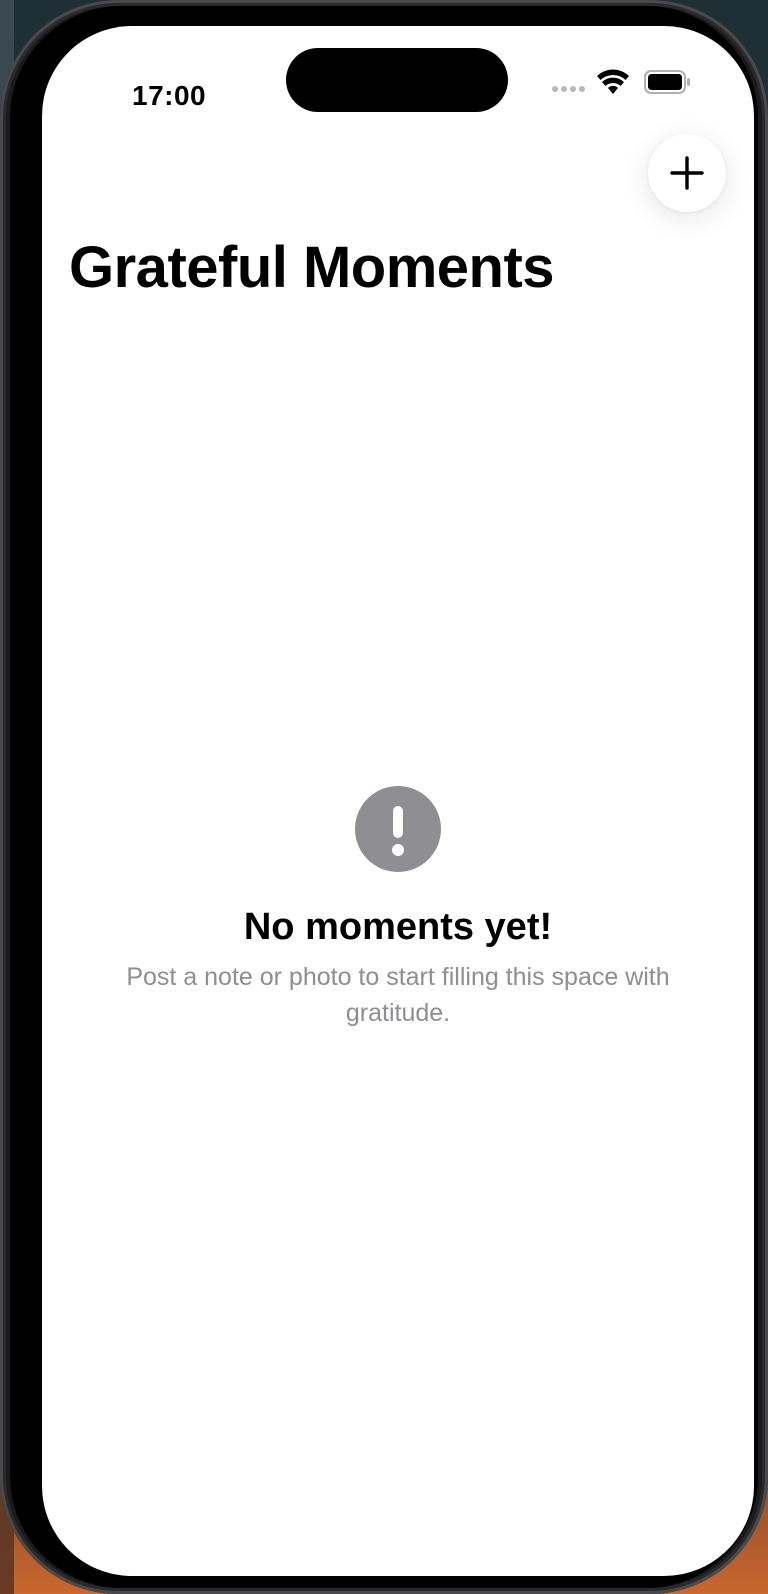 The height and width of the screenshot is (1594, 768). What do you see at coordinates (613, 81) in the screenshot?
I see `wifi-icon` at bounding box center [613, 81].